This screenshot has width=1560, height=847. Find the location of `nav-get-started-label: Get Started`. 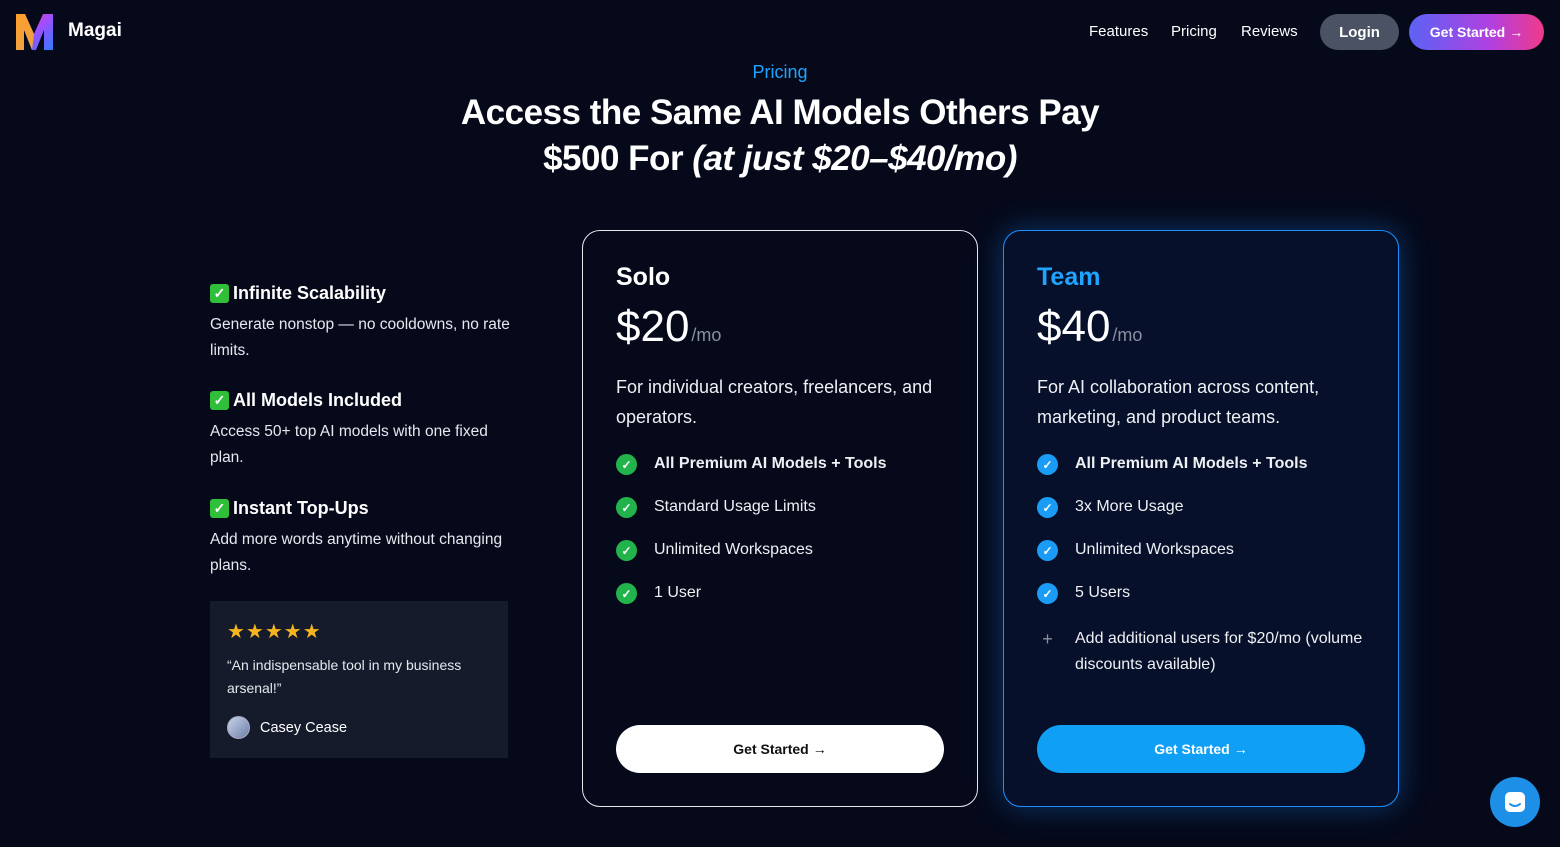

nav-get-started-label: Get Started is located at coordinates (1467, 32).